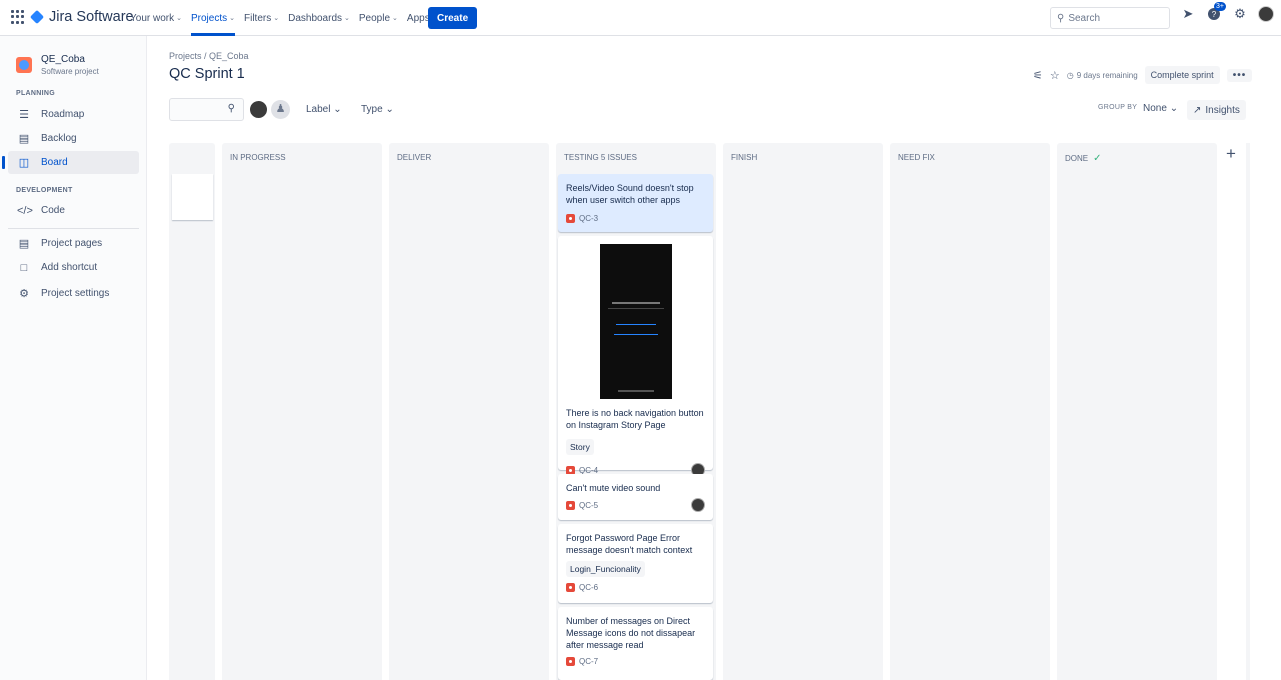 This screenshot has width=1281, height=680. What do you see at coordinates (635, 661) in the screenshot?
I see `card-footer: QC-7` at bounding box center [635, 661].